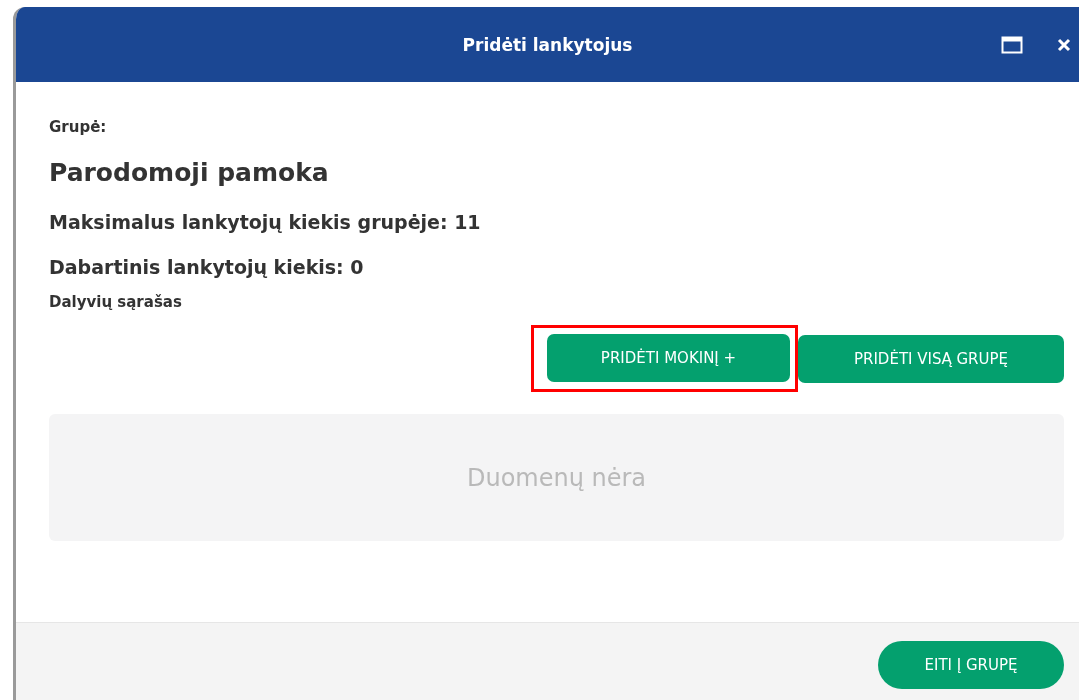 Image resolution: width=1079 pixels, height=700 pixels. Describe the element at coordinates (265, 222) in the screenshot. I see `stat-text: Maksimalus lankytojų kiekis grupėje: 11` at that location.